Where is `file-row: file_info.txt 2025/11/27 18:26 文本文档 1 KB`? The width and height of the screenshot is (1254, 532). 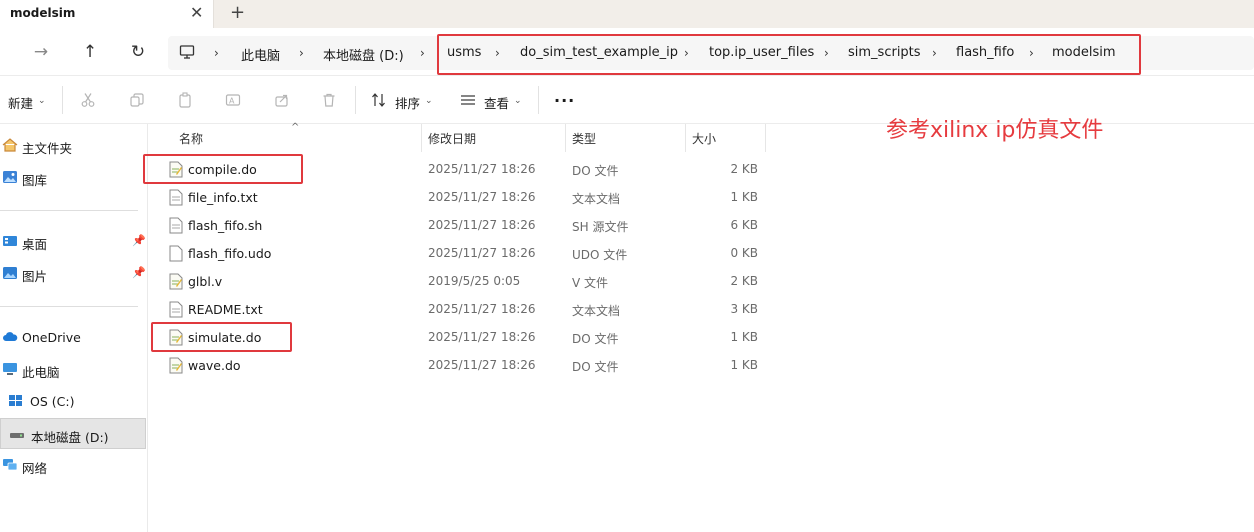 file-row: file_info.txt 2025/11/27 18:26 文本文档 1 KB is located at coordinates (459, 198).